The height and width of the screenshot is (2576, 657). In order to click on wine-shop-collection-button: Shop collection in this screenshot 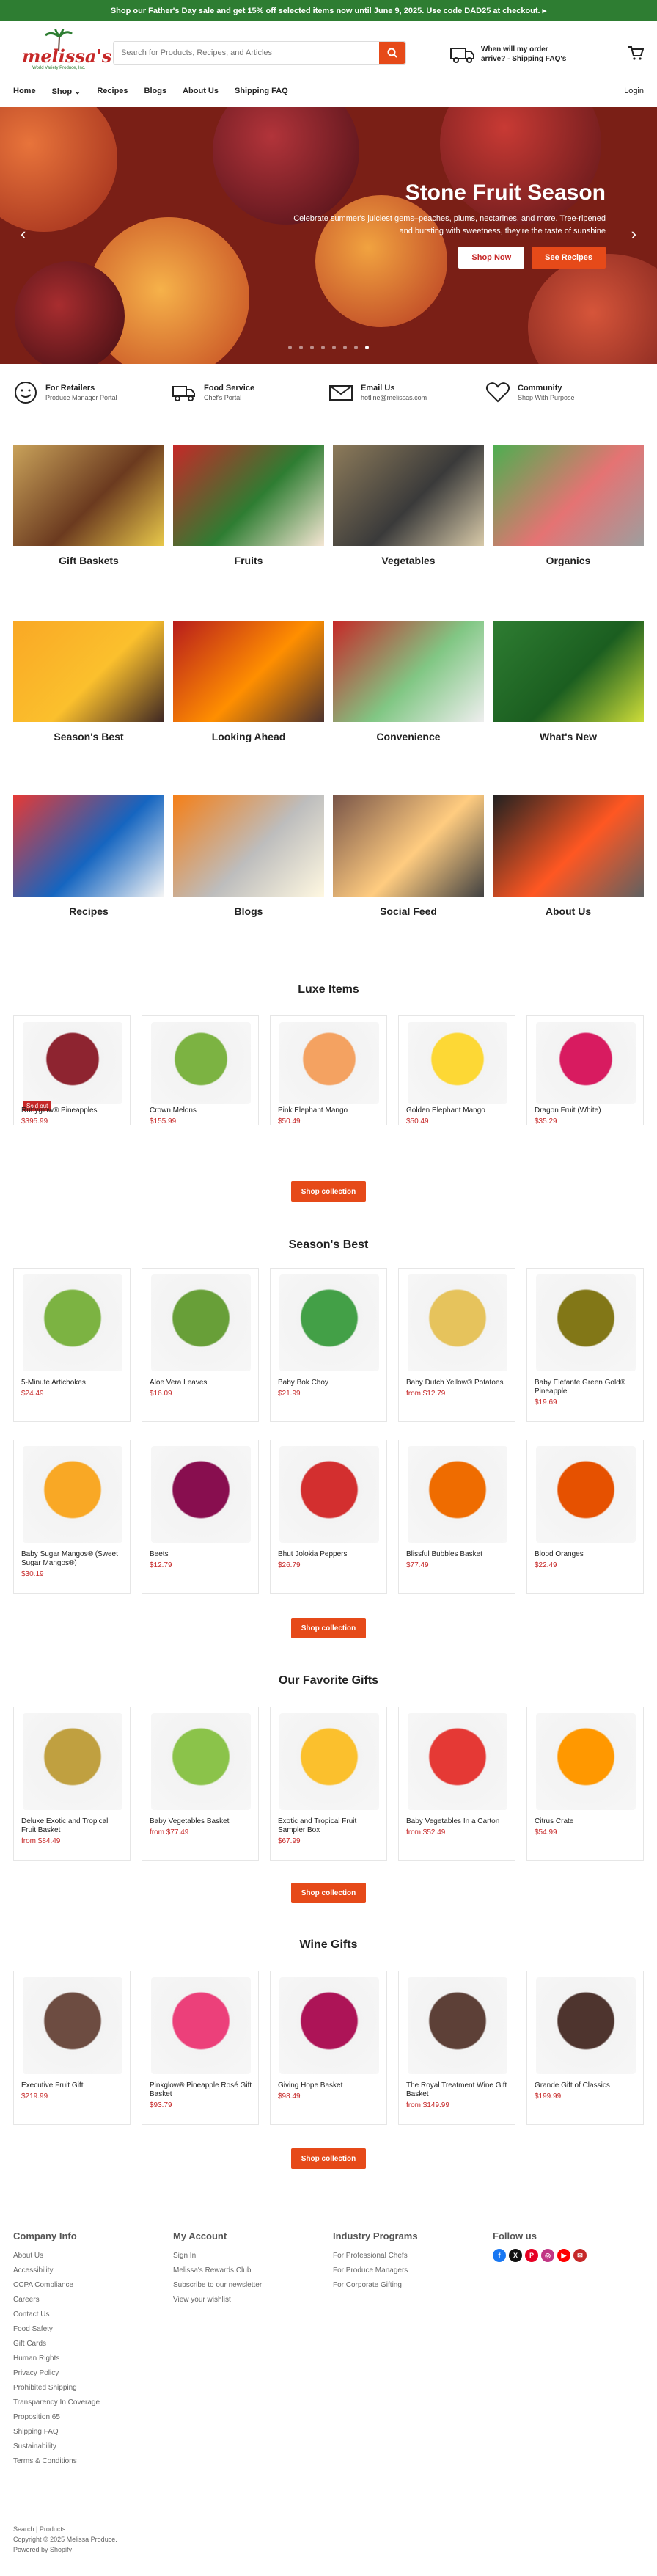, I will do `click(328, 2159)`.